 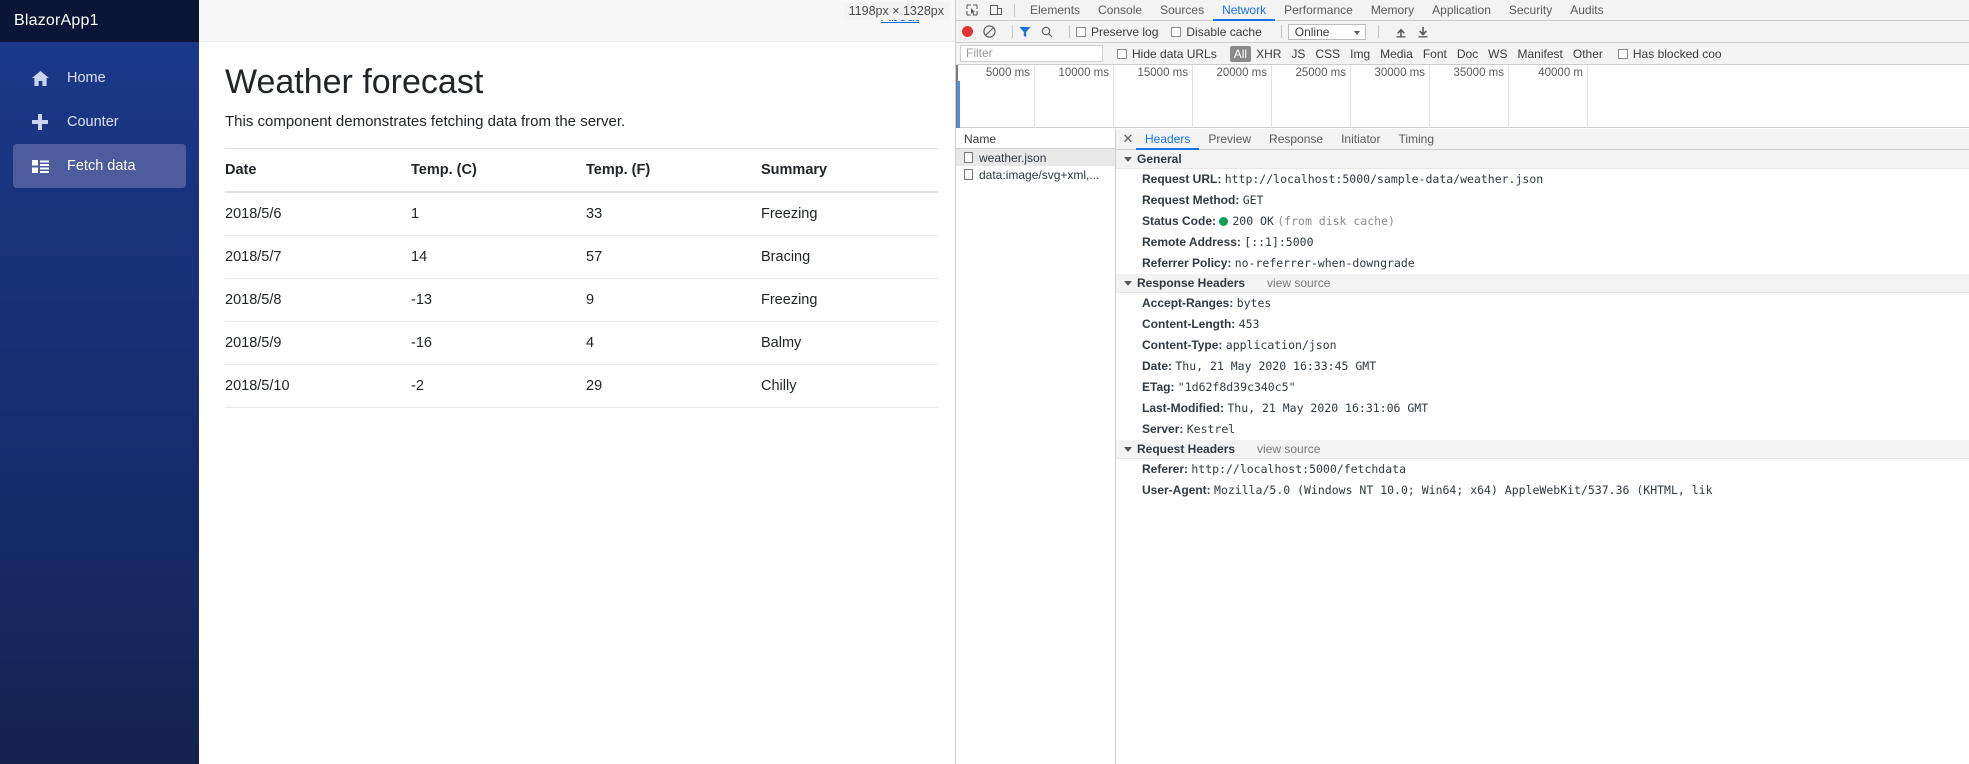 What do you see at coordinates (967, 31) in the screenshot?
I see `record-button-icon` at bounding box center [967, 31].